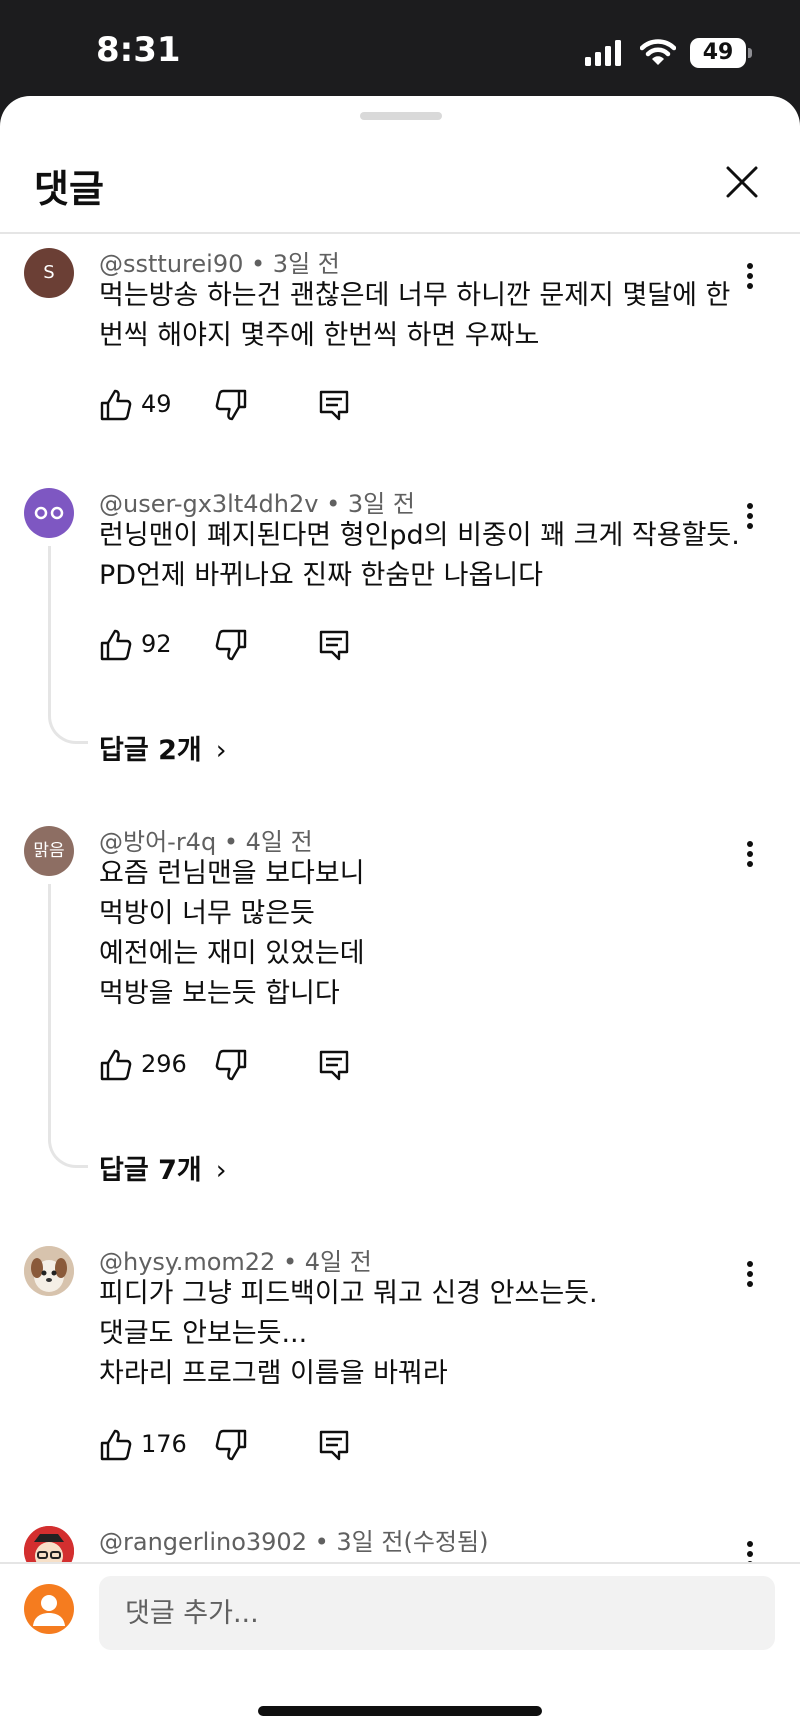 This screenshot has width=800, height=1732. Describe the element at coordinates (437, 1613) in the screenshot. I see `add-comment-input` at that location.